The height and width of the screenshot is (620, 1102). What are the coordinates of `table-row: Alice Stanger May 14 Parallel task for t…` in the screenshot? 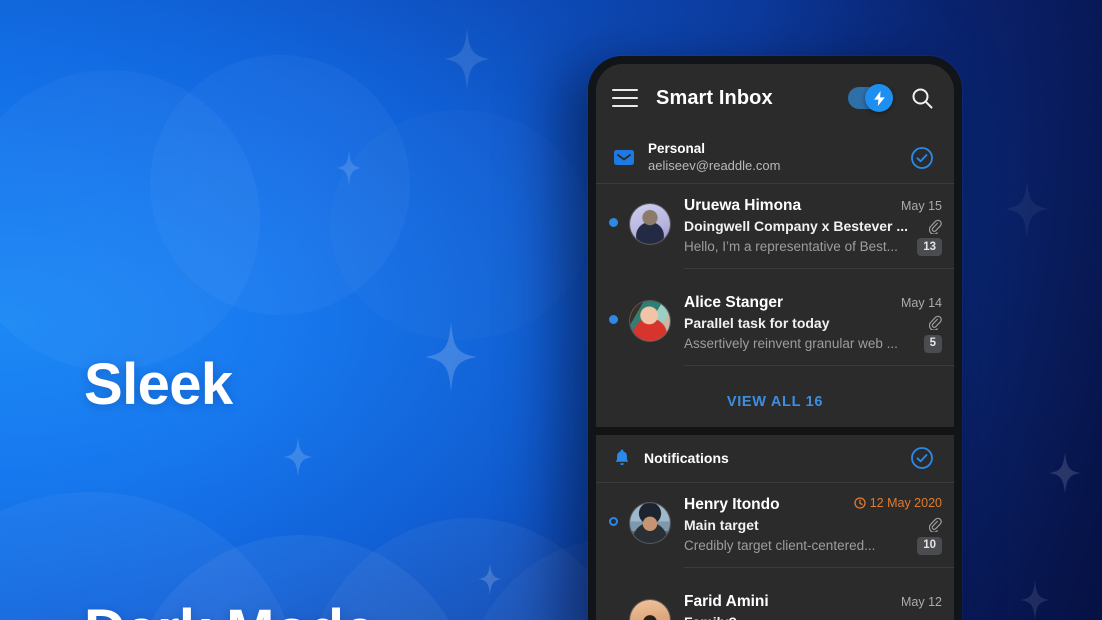 It's located at (775, 329).